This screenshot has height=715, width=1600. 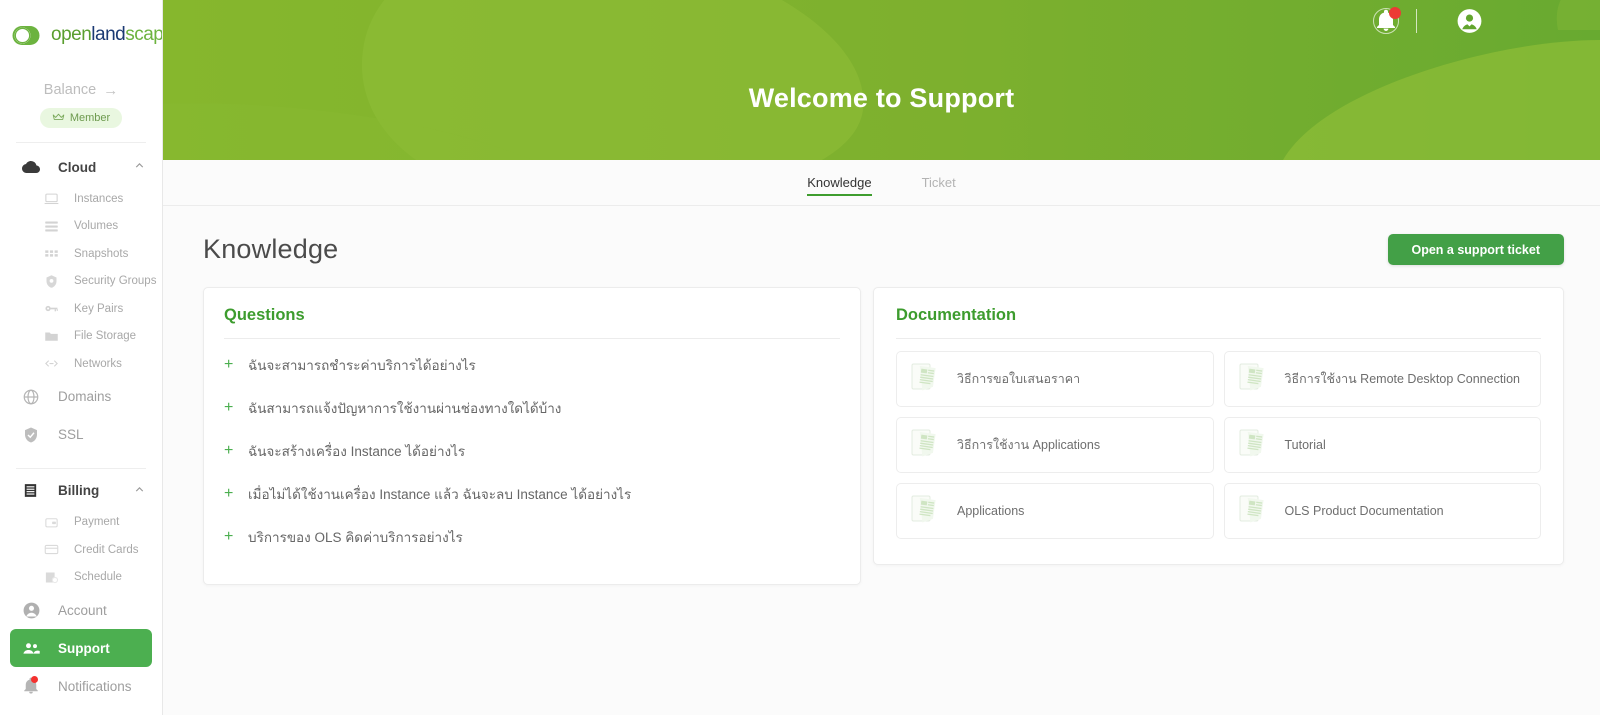 What do you see at coordinates (97, 522) in the screenshot?
I see `sidebar-item-payment-label: Payment` at bounding box center [97, 522].